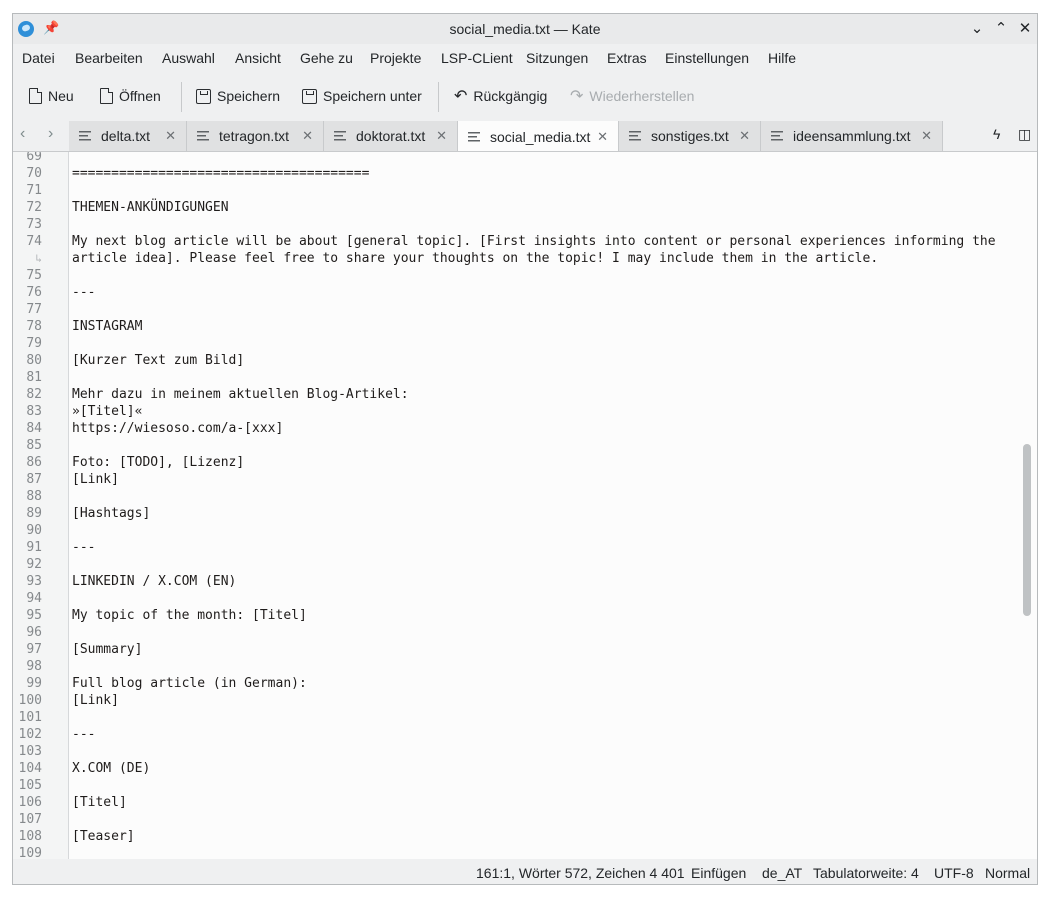  I want to click on tab-label: doktorat.txt, so click(391, 136).